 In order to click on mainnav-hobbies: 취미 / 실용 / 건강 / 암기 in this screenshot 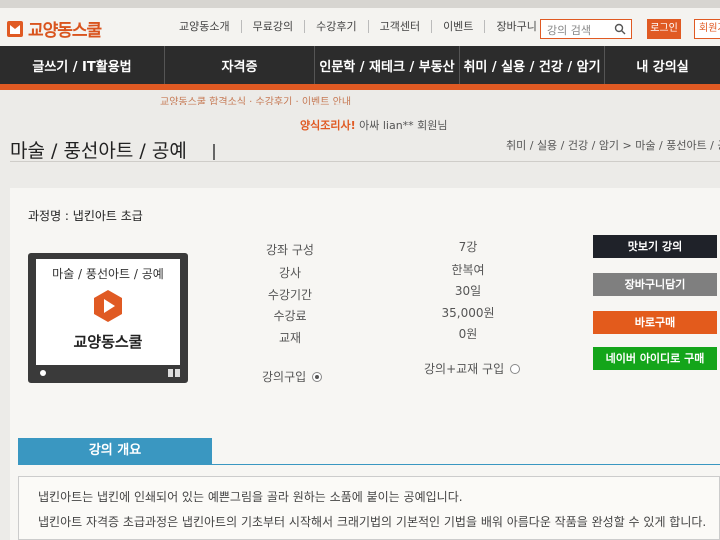, I will do `click(532, 65)`.